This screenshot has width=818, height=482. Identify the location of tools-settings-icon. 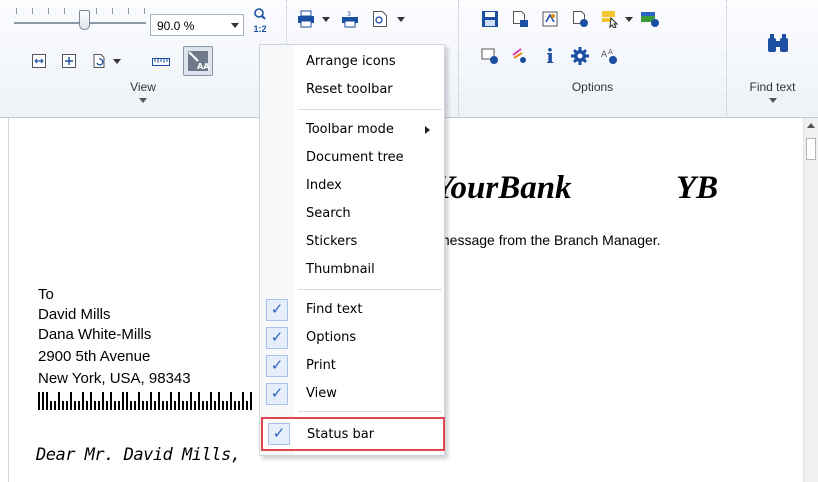
(490, 56).